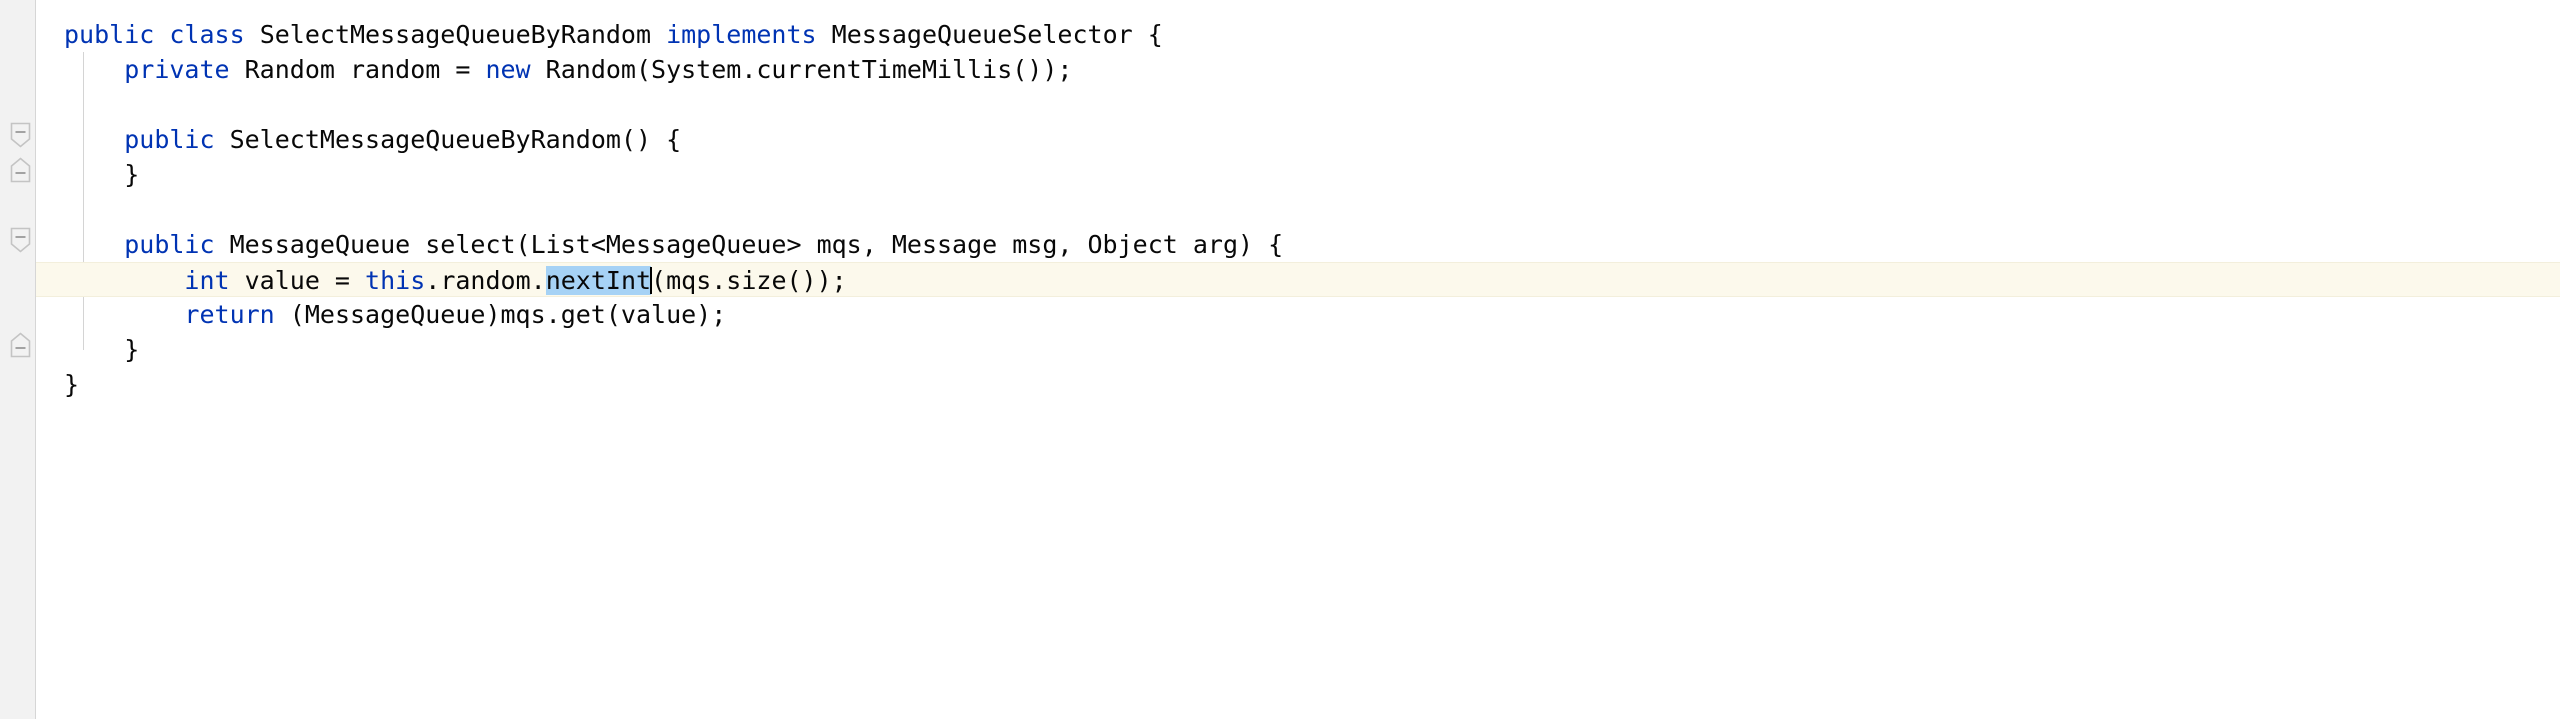 This screenshot has width=2560, height=719. What do you see at coordinates (1298, 314) in the screenshot?
I see `code-line: return (MessageQueue)mqs.get(value);` at bounding box center [1298, 314].